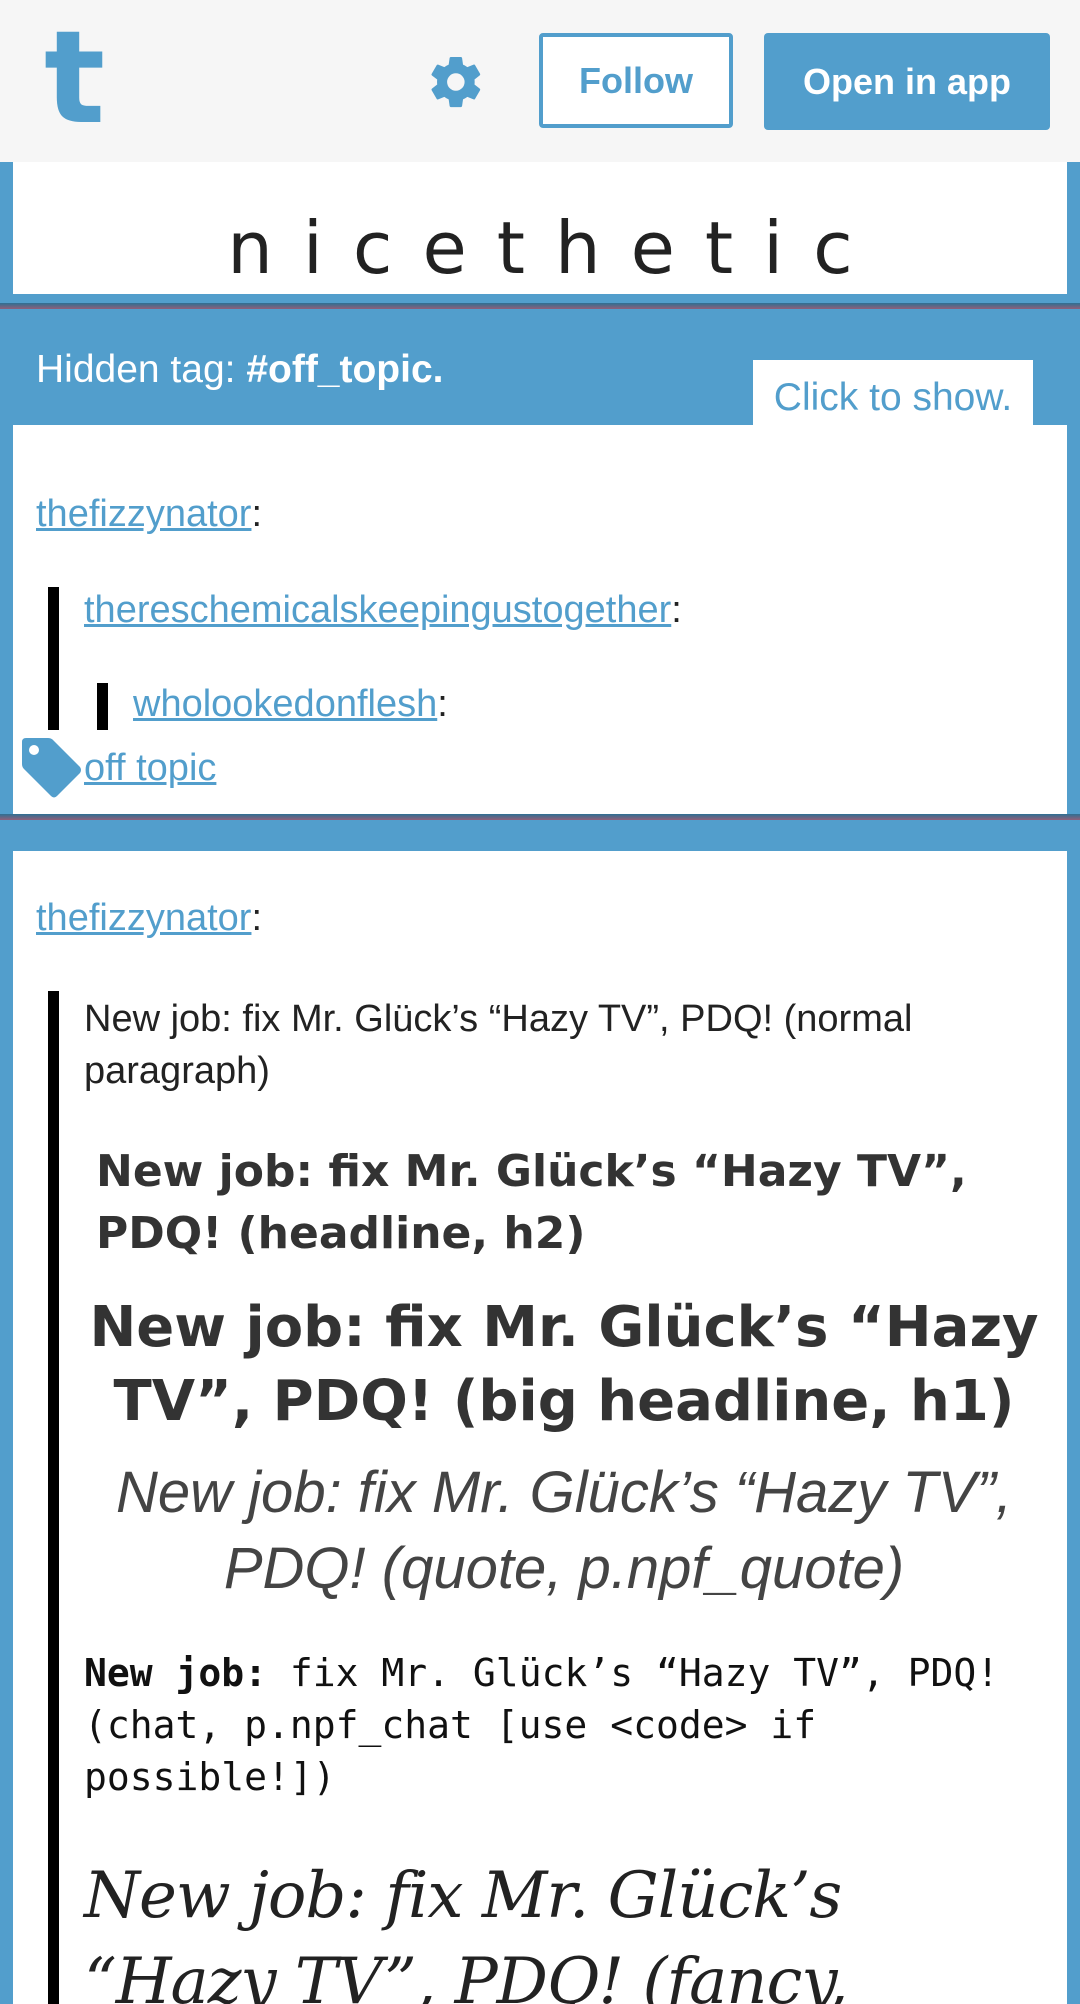  Describe the element at coordinates (285, 704) in the screenshot. I see `reblog2-author-link: wholookedonflesh` at that location.